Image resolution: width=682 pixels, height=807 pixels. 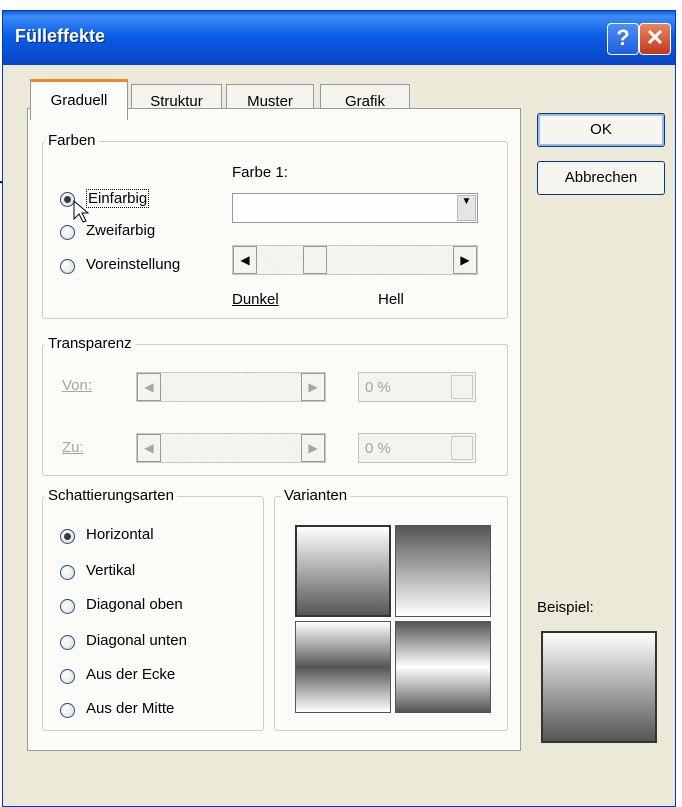 What do you see at coordinates (391, 299) in the screenshot?
I see `hell-label: Hell` at bounding box center [391, 299].